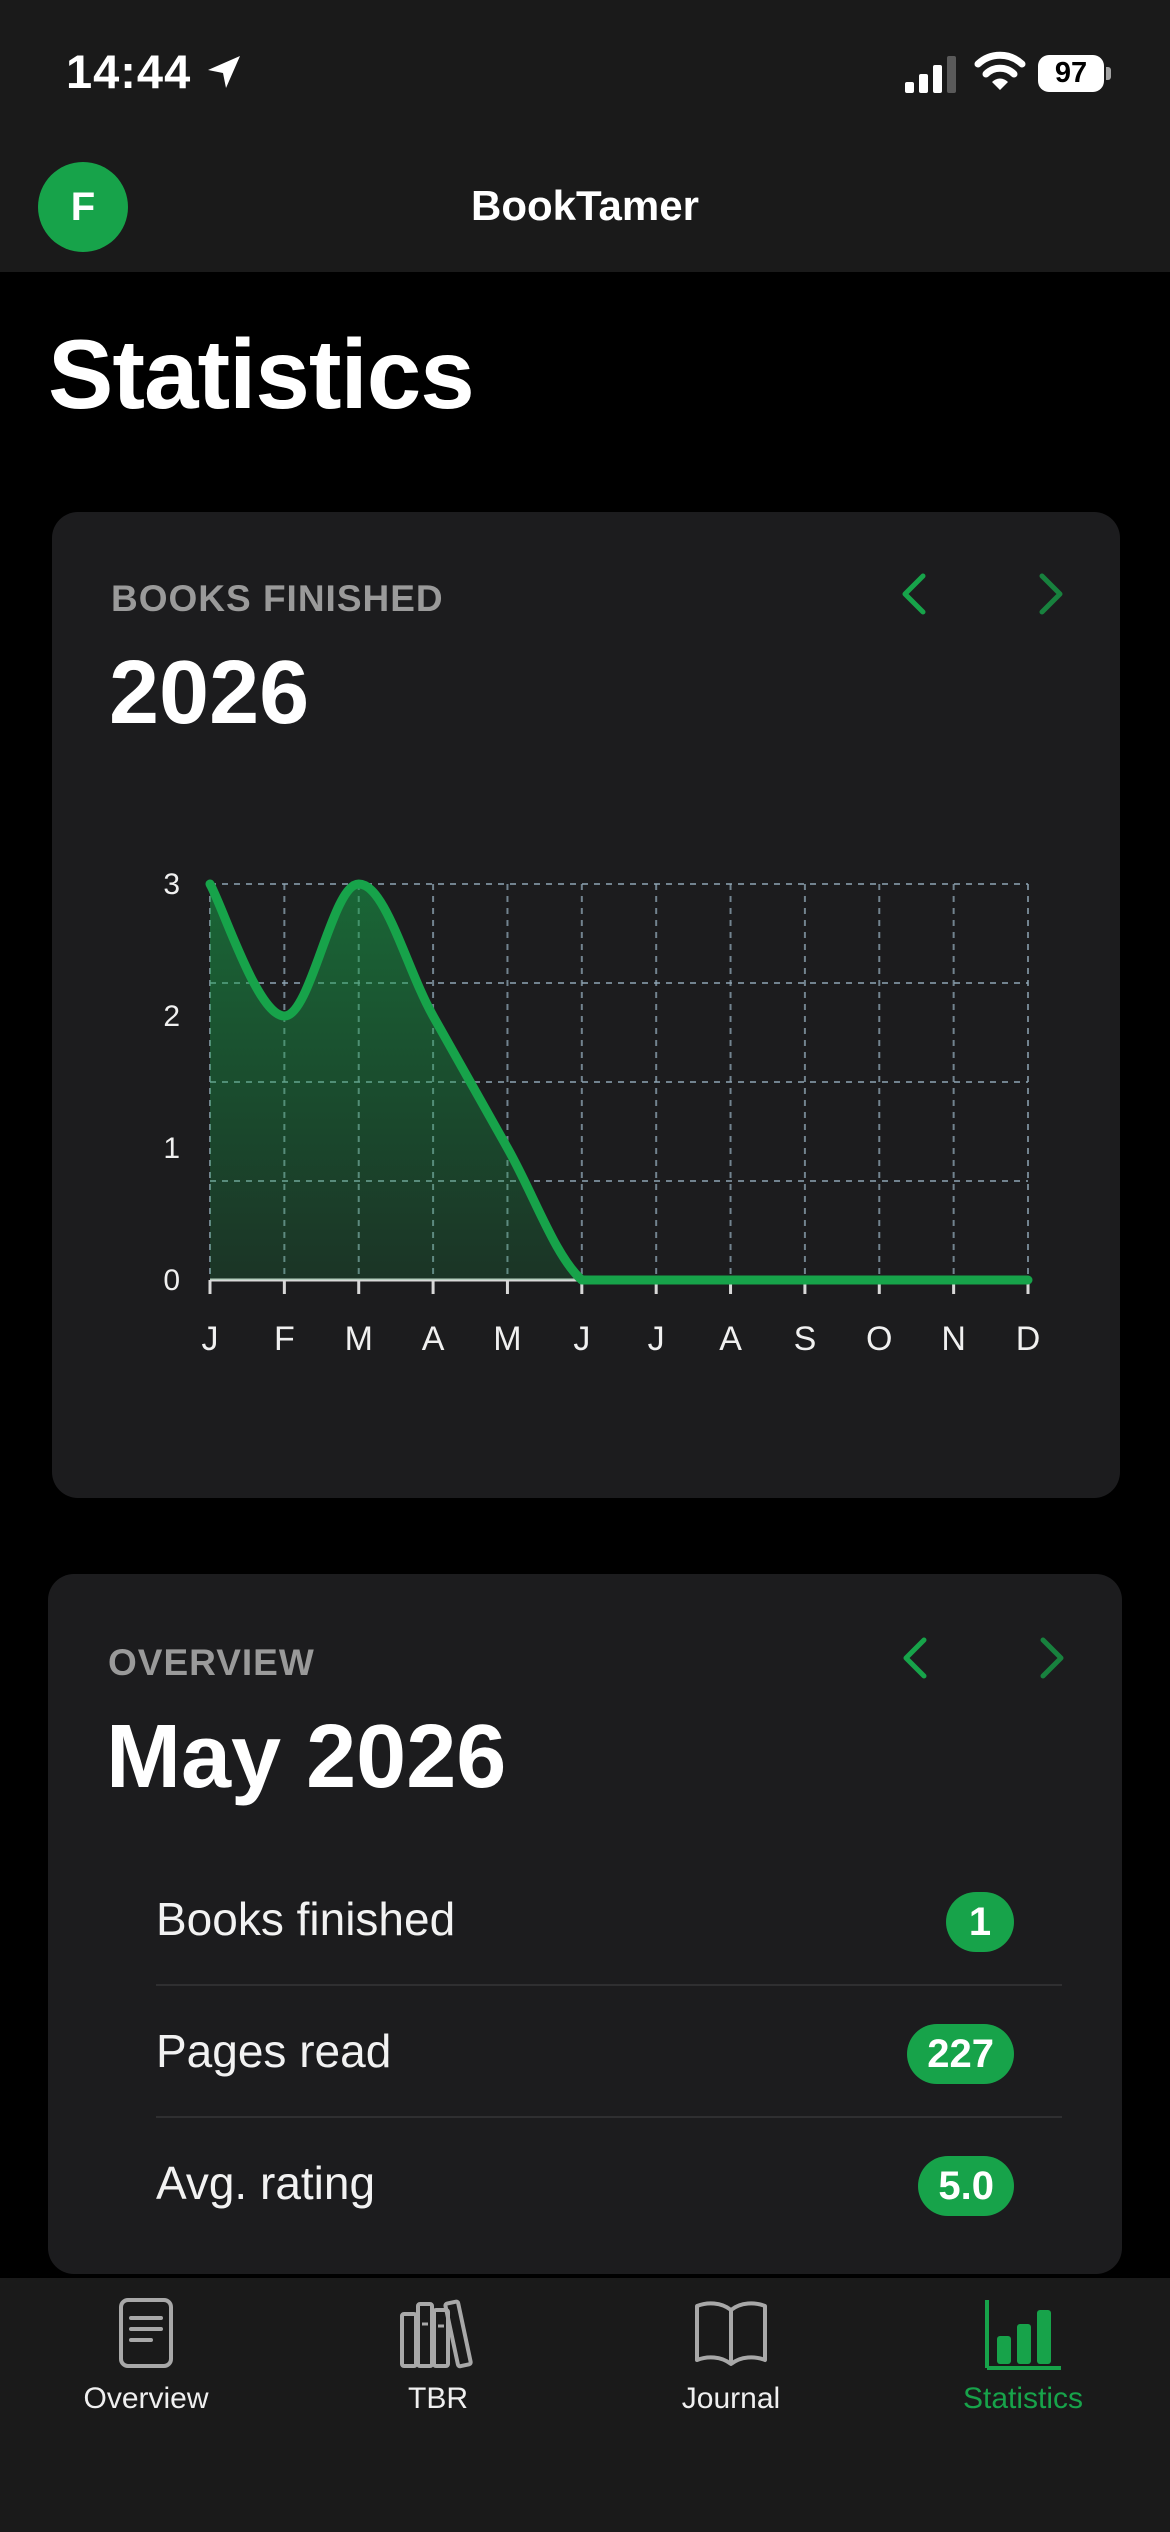 This screenshot has height=2532, width=1170. I want to click on bar-chart-icon, so click(1023, 2335).